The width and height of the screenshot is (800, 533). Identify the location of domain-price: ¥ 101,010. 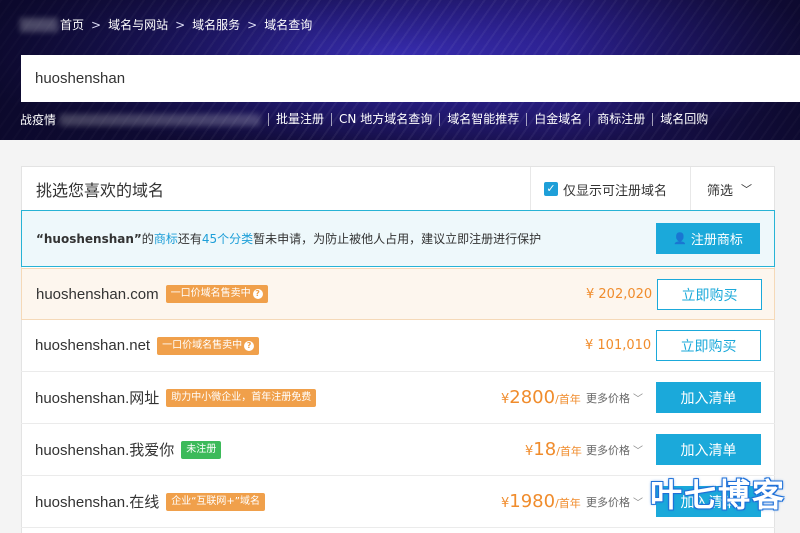
(618, 345).